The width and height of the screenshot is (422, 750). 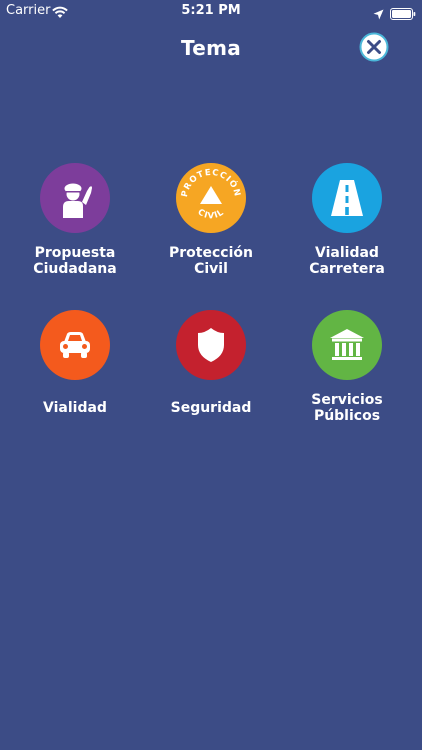 I want to click on topic-proteccion-civil: PROTECCIÓN CIVIL Protección Civil, so click(x=211, y=220).